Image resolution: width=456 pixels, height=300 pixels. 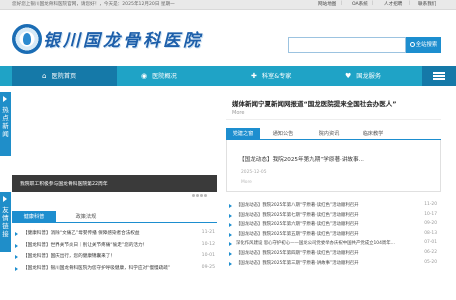 What do you see at coordinates (44, 76) in the screenshot?
I see `home-icon: ⌂` at bounding box center [44, 76].